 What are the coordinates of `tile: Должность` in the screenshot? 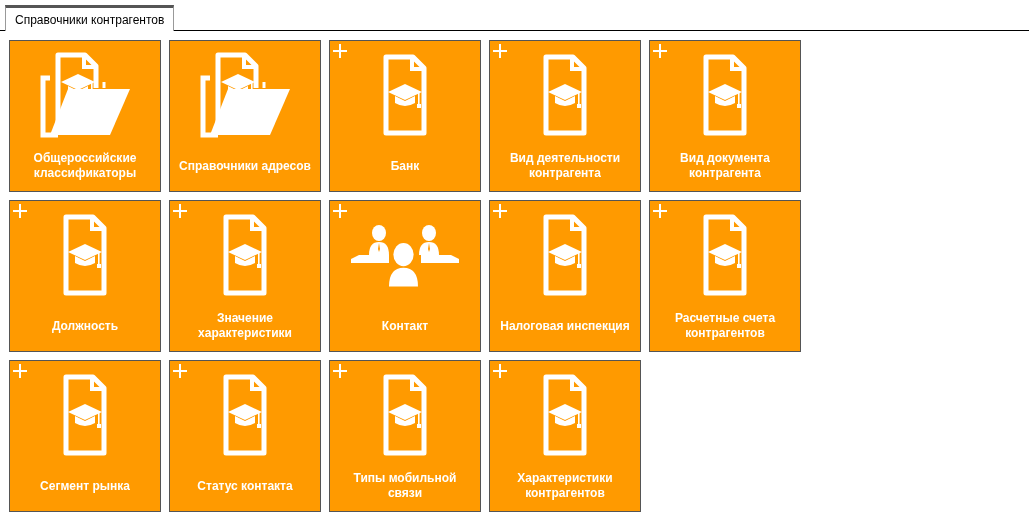 It's located at (85, 276).